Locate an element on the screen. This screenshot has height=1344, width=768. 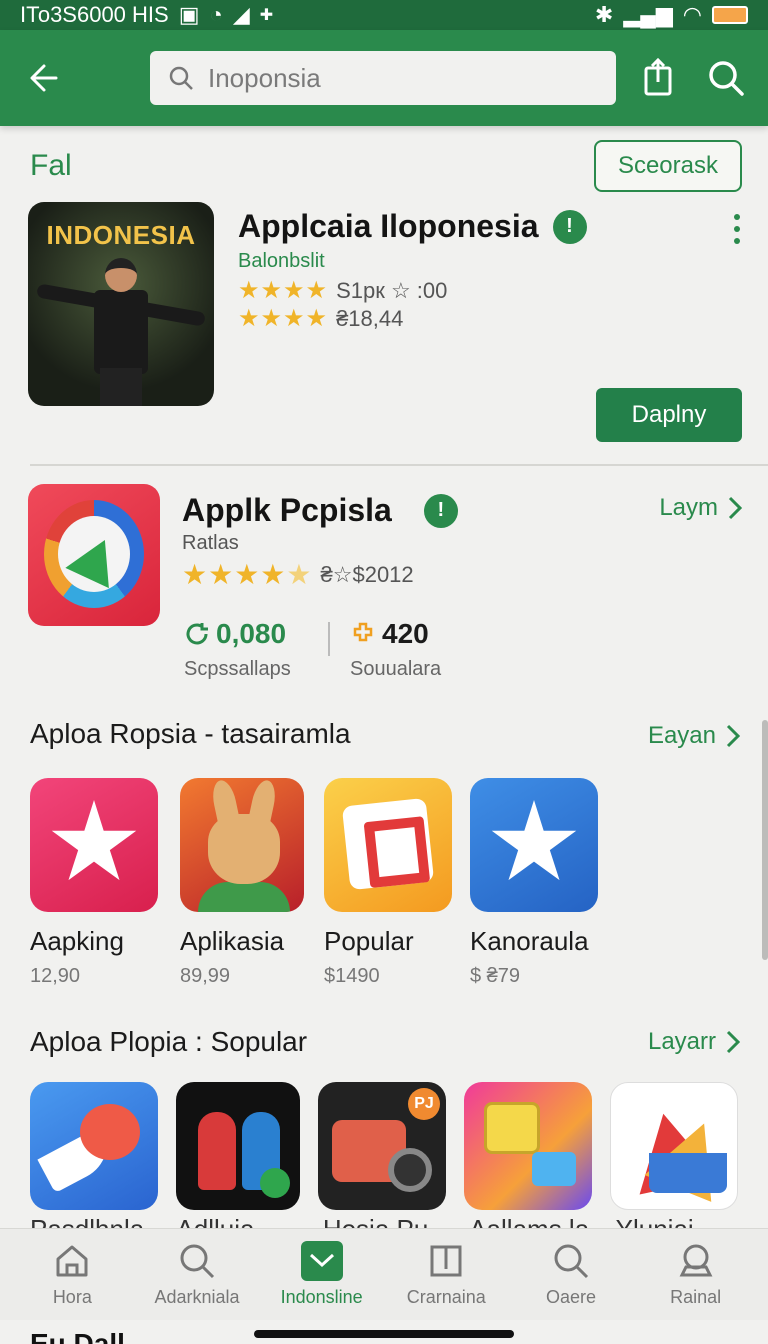
cell-signal-icon: ▂▄▆ is located at coordinates (648, 14).